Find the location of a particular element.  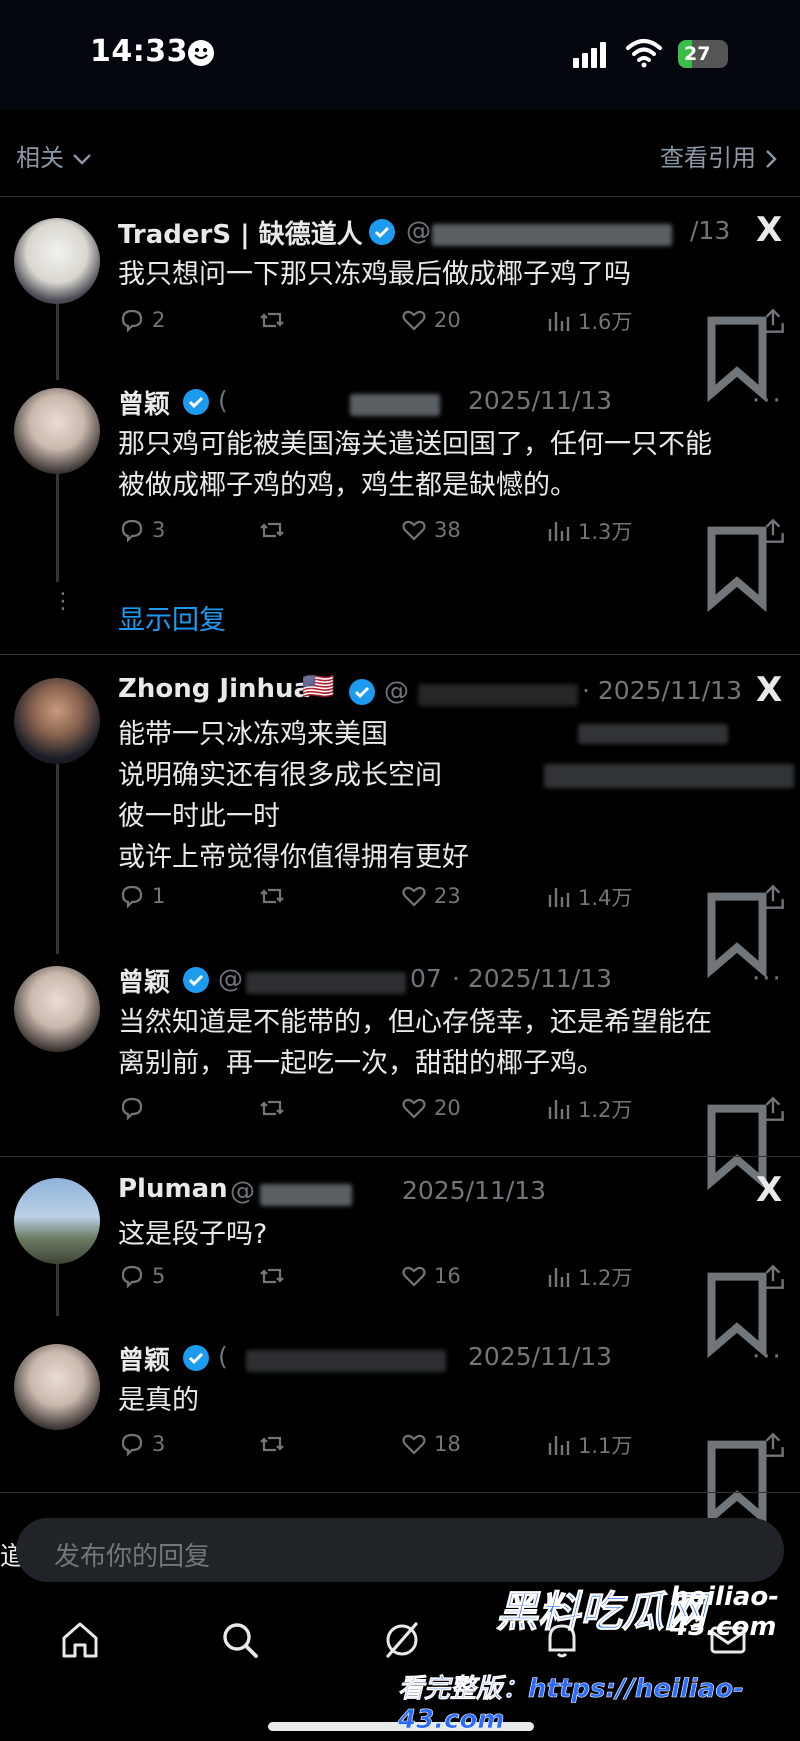

view-count: 1.1万 is located at coordinates (605, 1446).